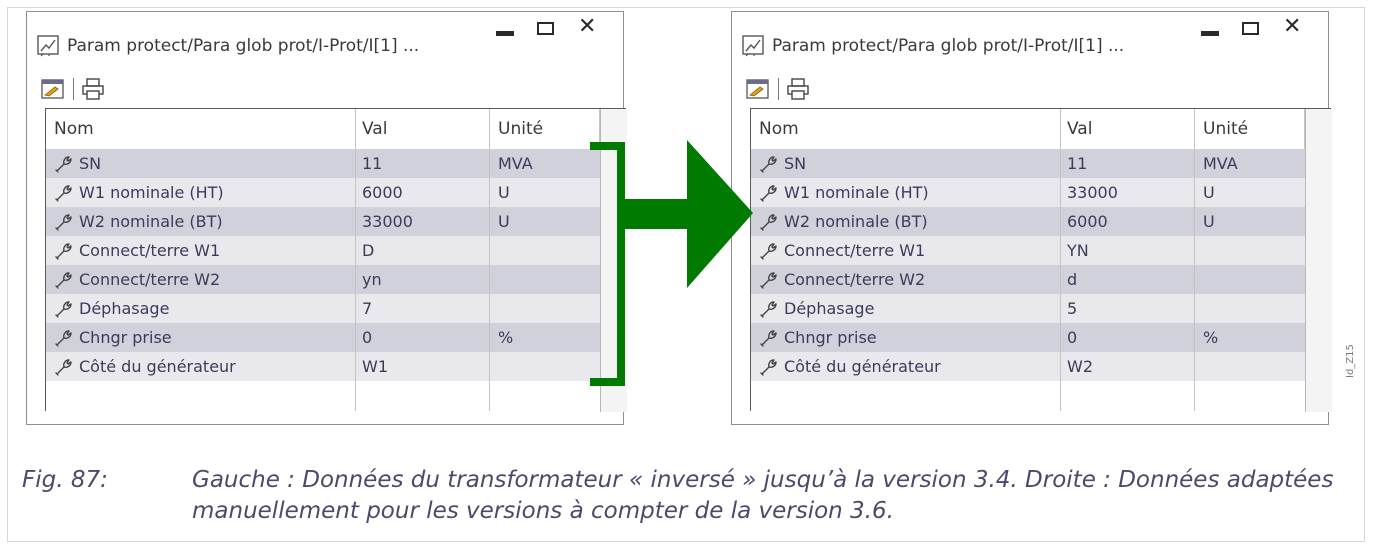 This screenshot has height=551, width=1373. What do you see at coordinates (1350, 361) in the screenshot?
I see `image-id: Id_Z15` at bounding box center [1350, 361].